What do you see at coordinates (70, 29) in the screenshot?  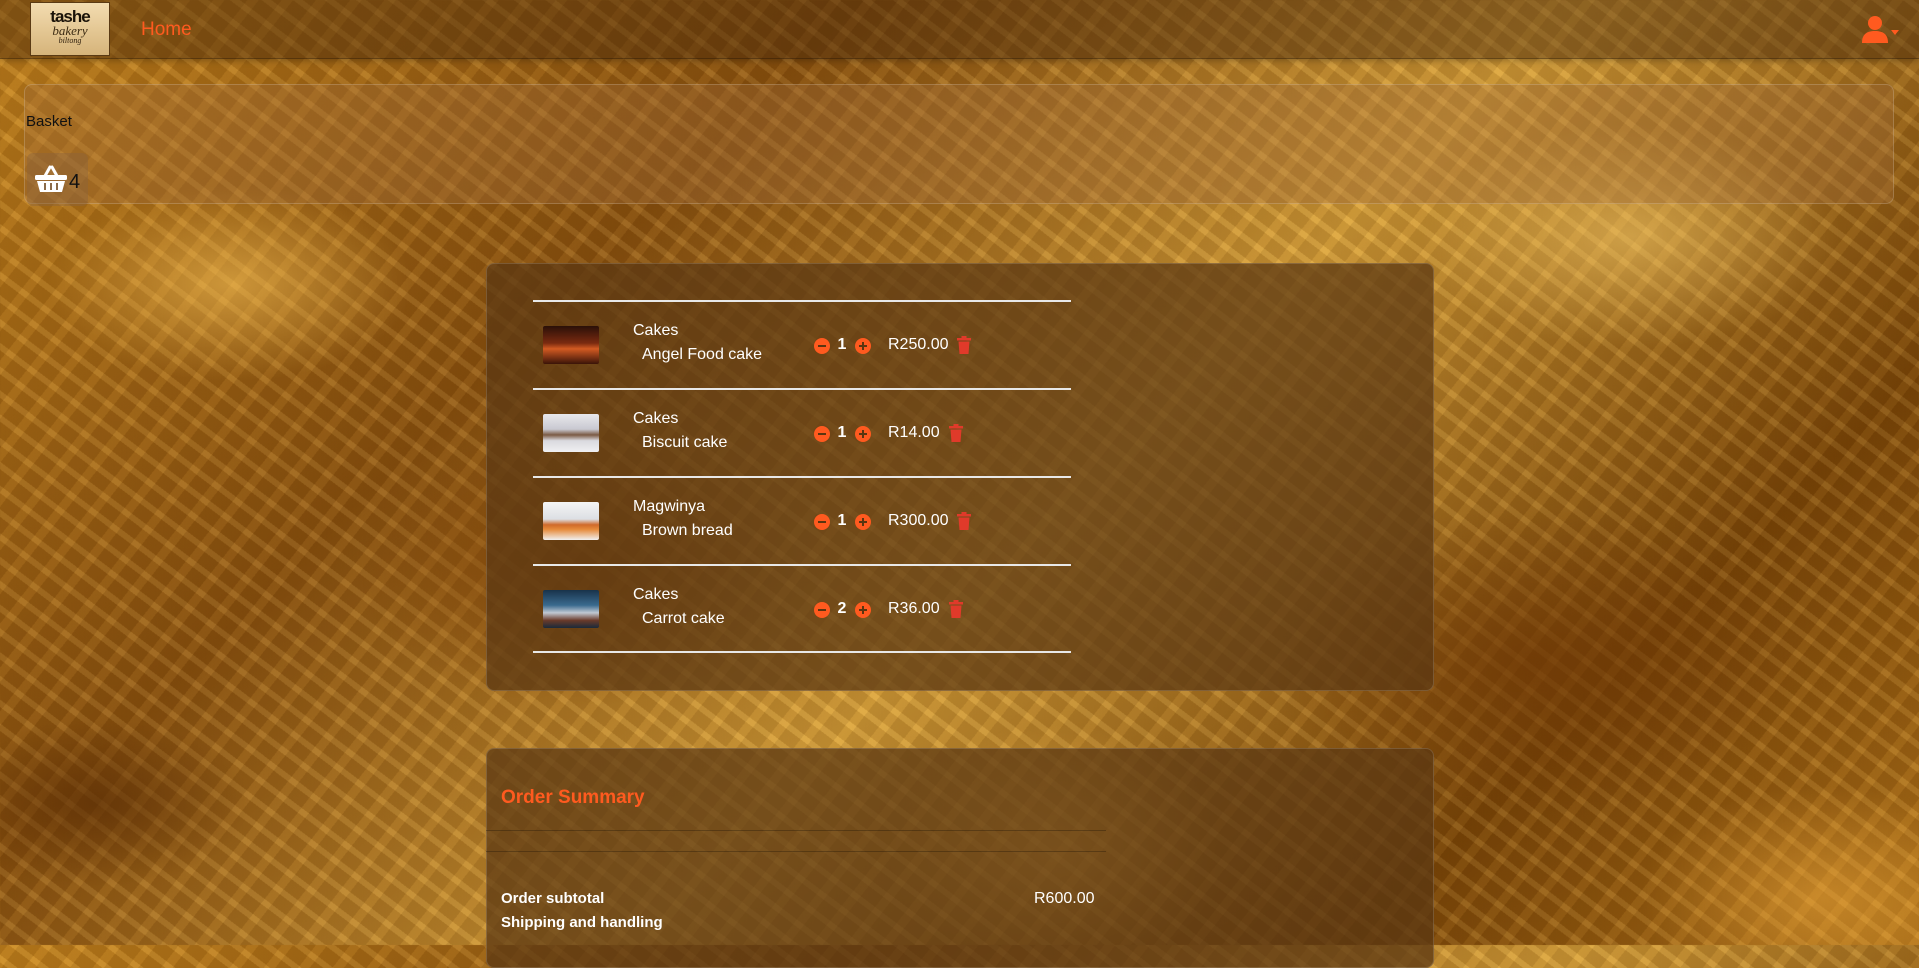 I see `brand-logo: tashe bakery biltong` at bounding box center [70, 29].